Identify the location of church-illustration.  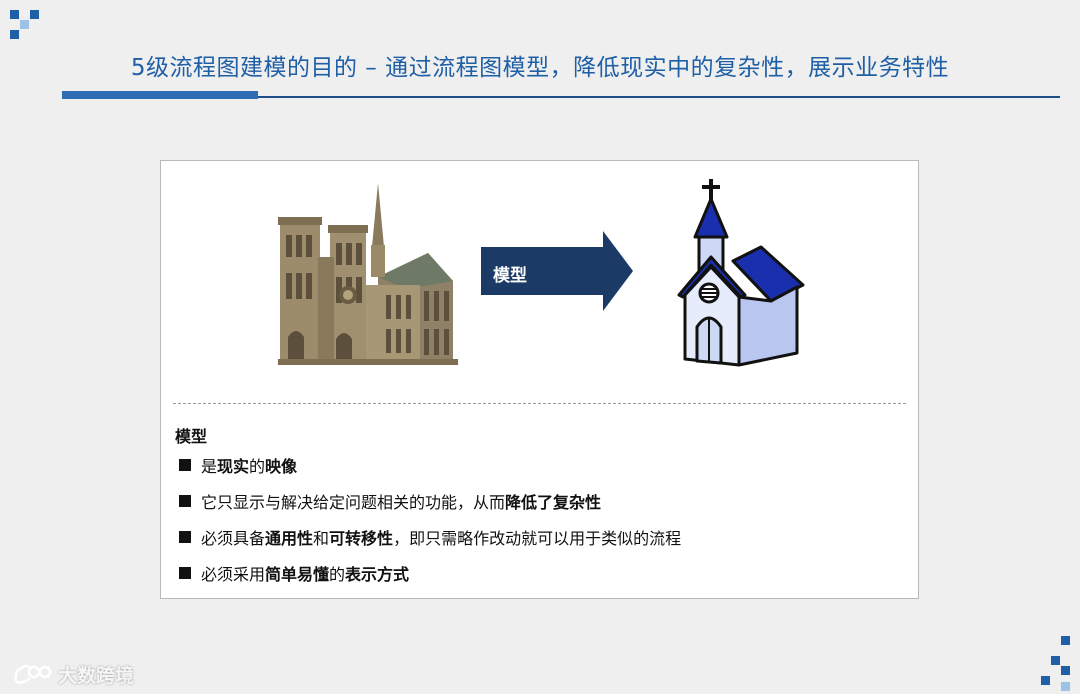
(741, 273).